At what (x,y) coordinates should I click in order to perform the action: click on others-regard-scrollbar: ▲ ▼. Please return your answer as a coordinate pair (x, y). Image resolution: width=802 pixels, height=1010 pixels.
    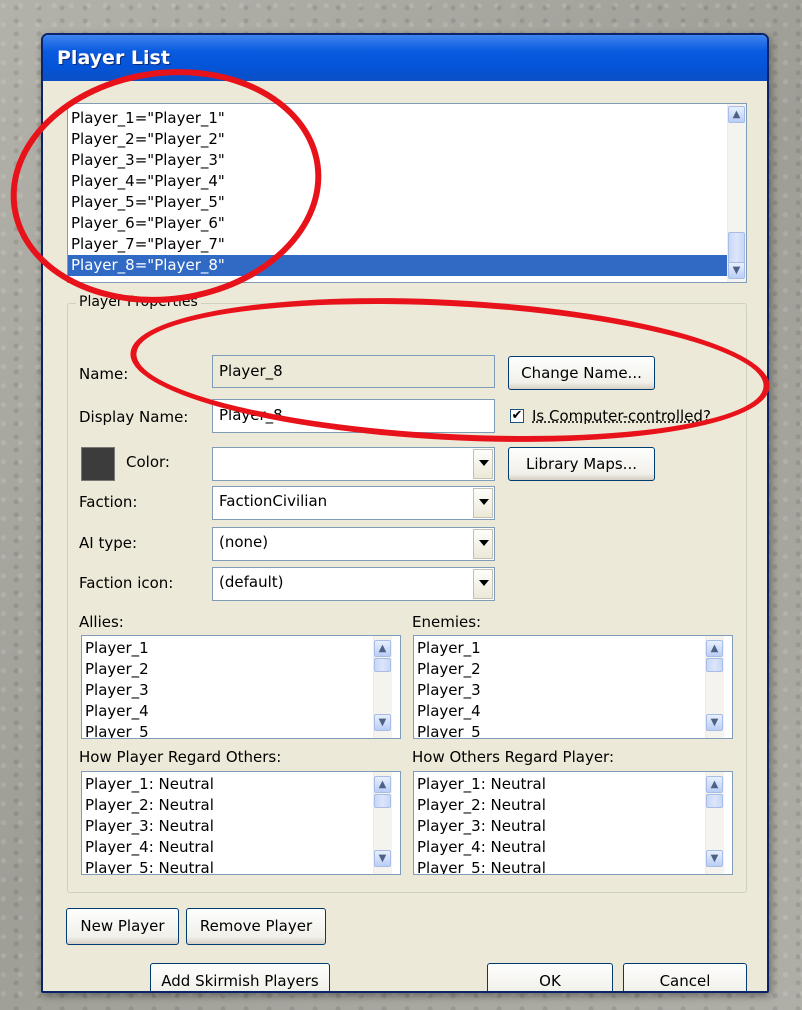
    Looking at the image, I should click on (714, 823).